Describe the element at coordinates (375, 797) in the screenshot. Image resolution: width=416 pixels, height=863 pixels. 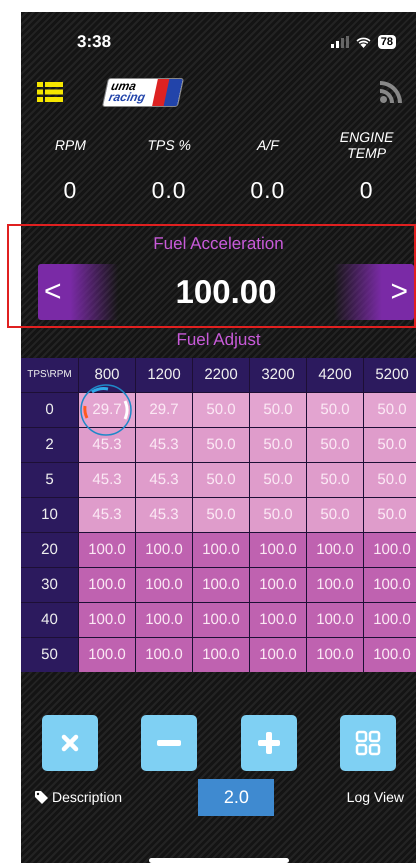
I see `log-view-link: Log View` at that location.